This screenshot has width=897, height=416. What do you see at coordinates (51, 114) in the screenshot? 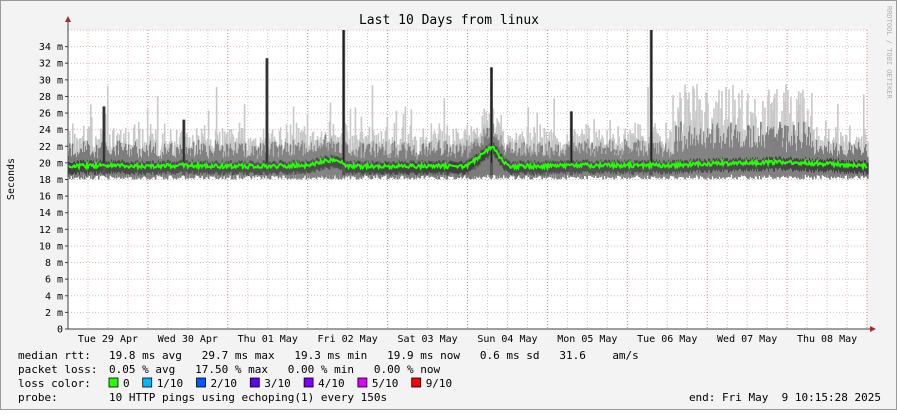
I see `y-tick-label: 26 m` at bounding box center [51, 114].